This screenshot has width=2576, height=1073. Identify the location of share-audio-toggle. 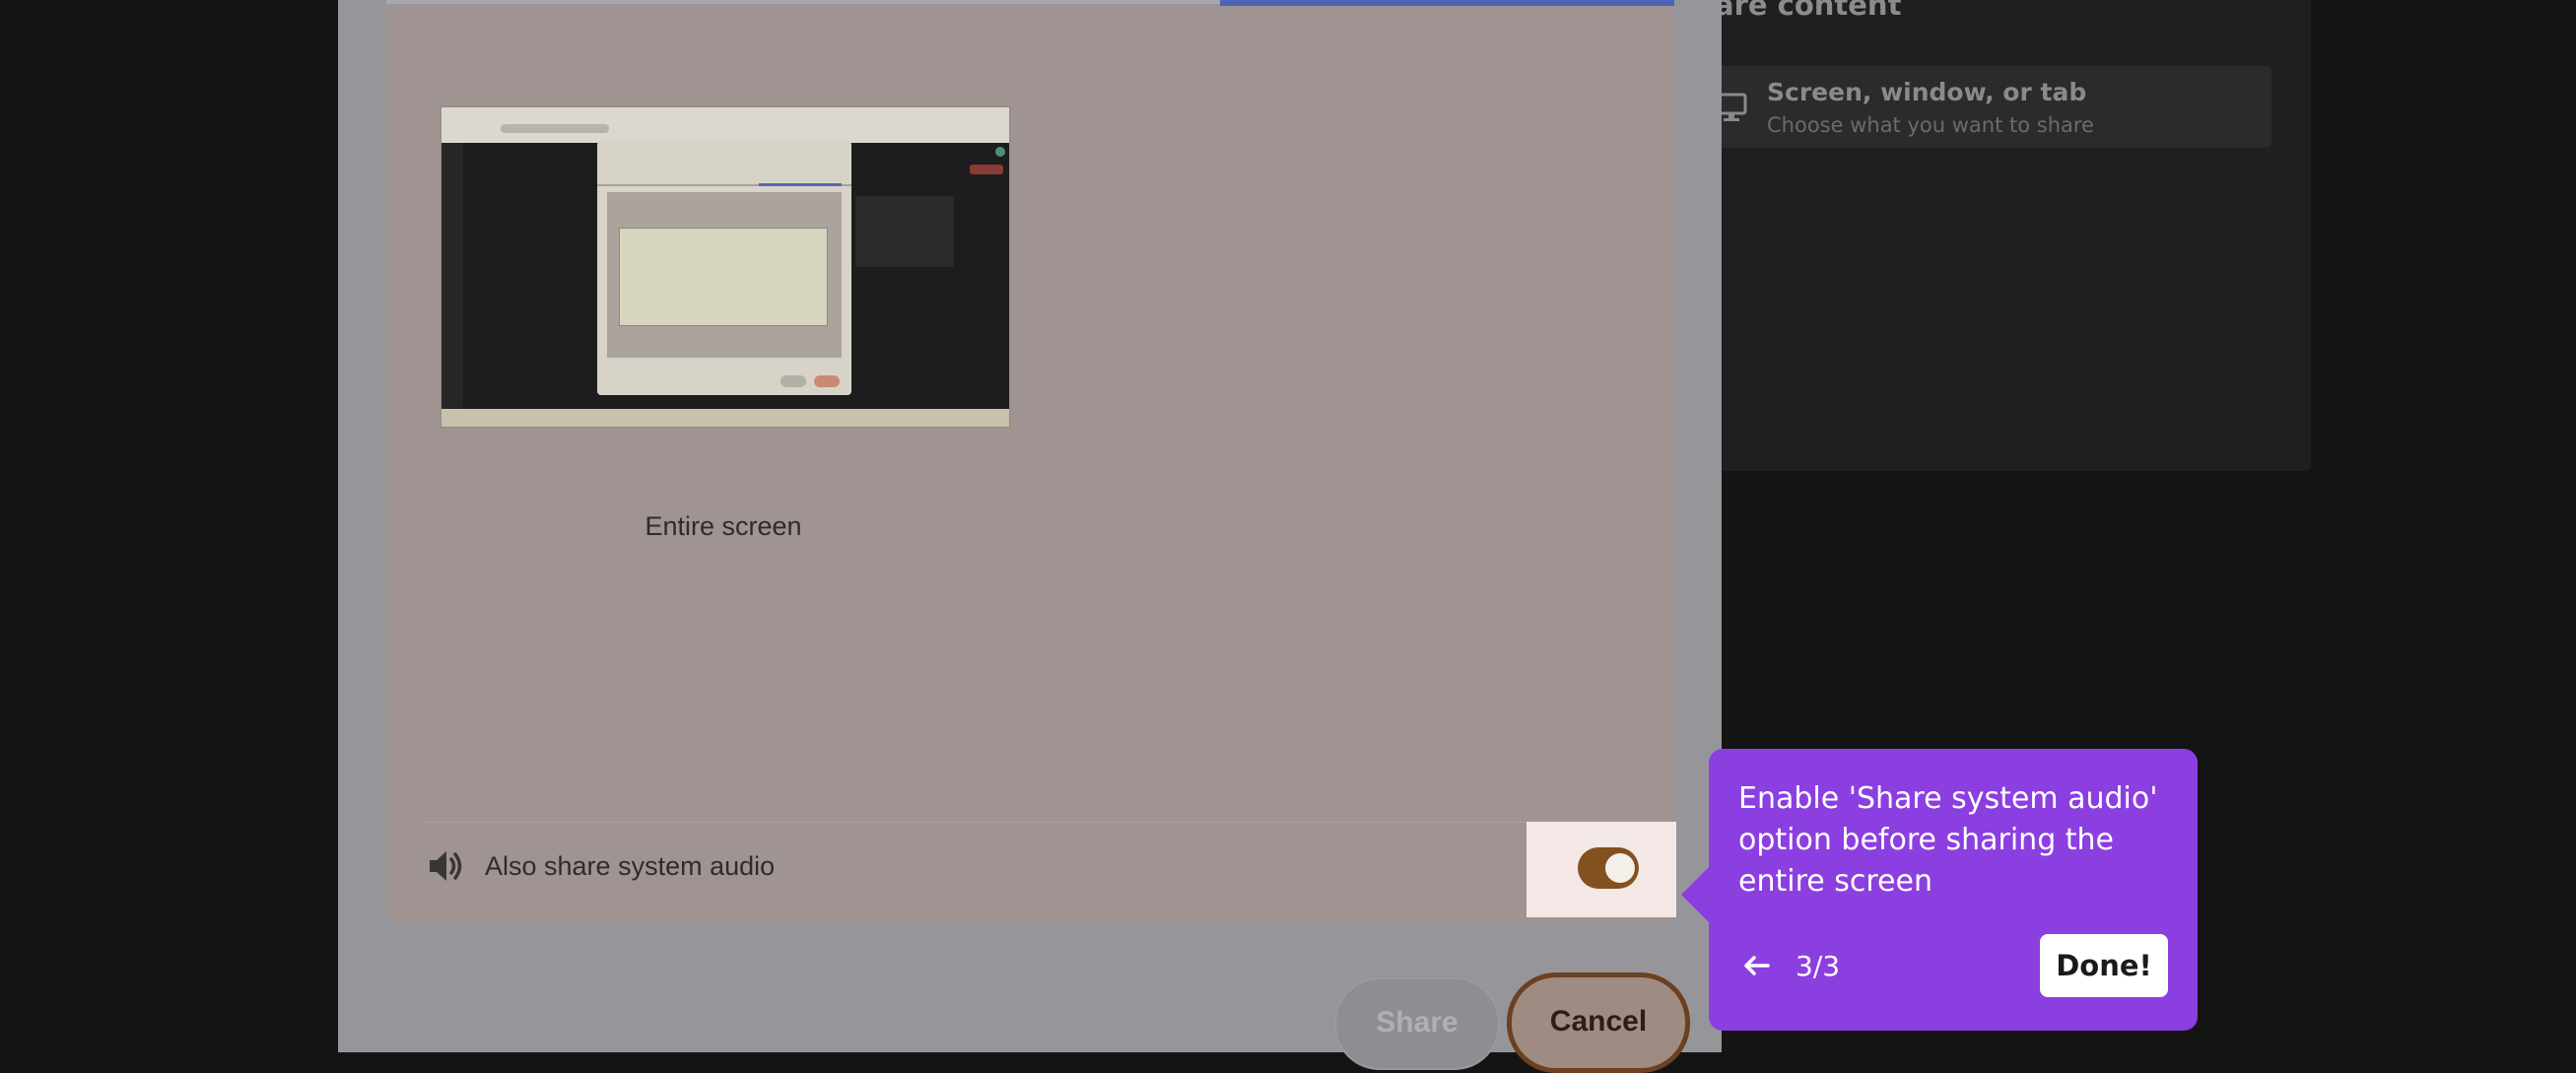
(1609, 868).